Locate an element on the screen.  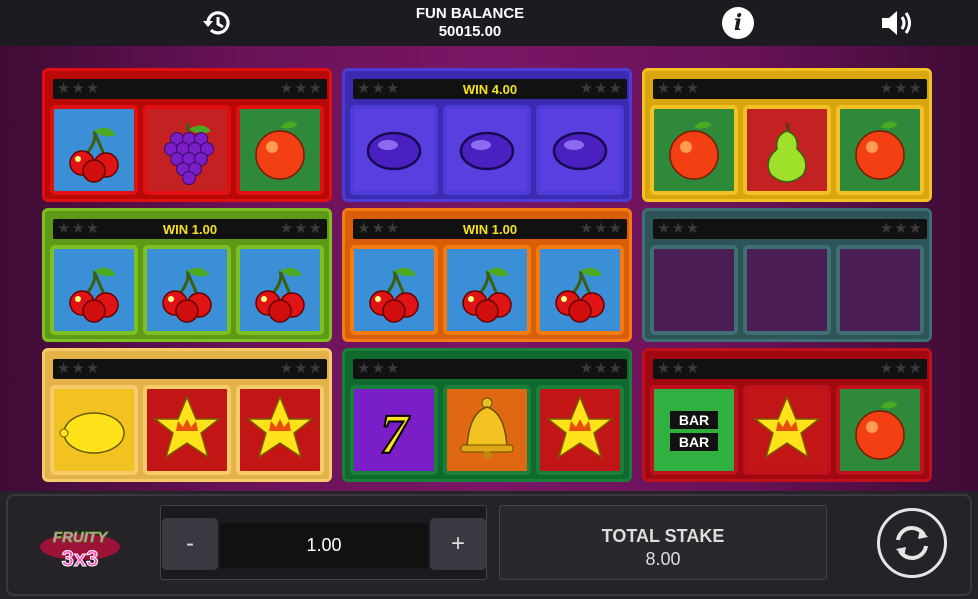
slot-machine-2: ★★★ WIN 4.00 ★★★ is located at coordinates (487, 135).